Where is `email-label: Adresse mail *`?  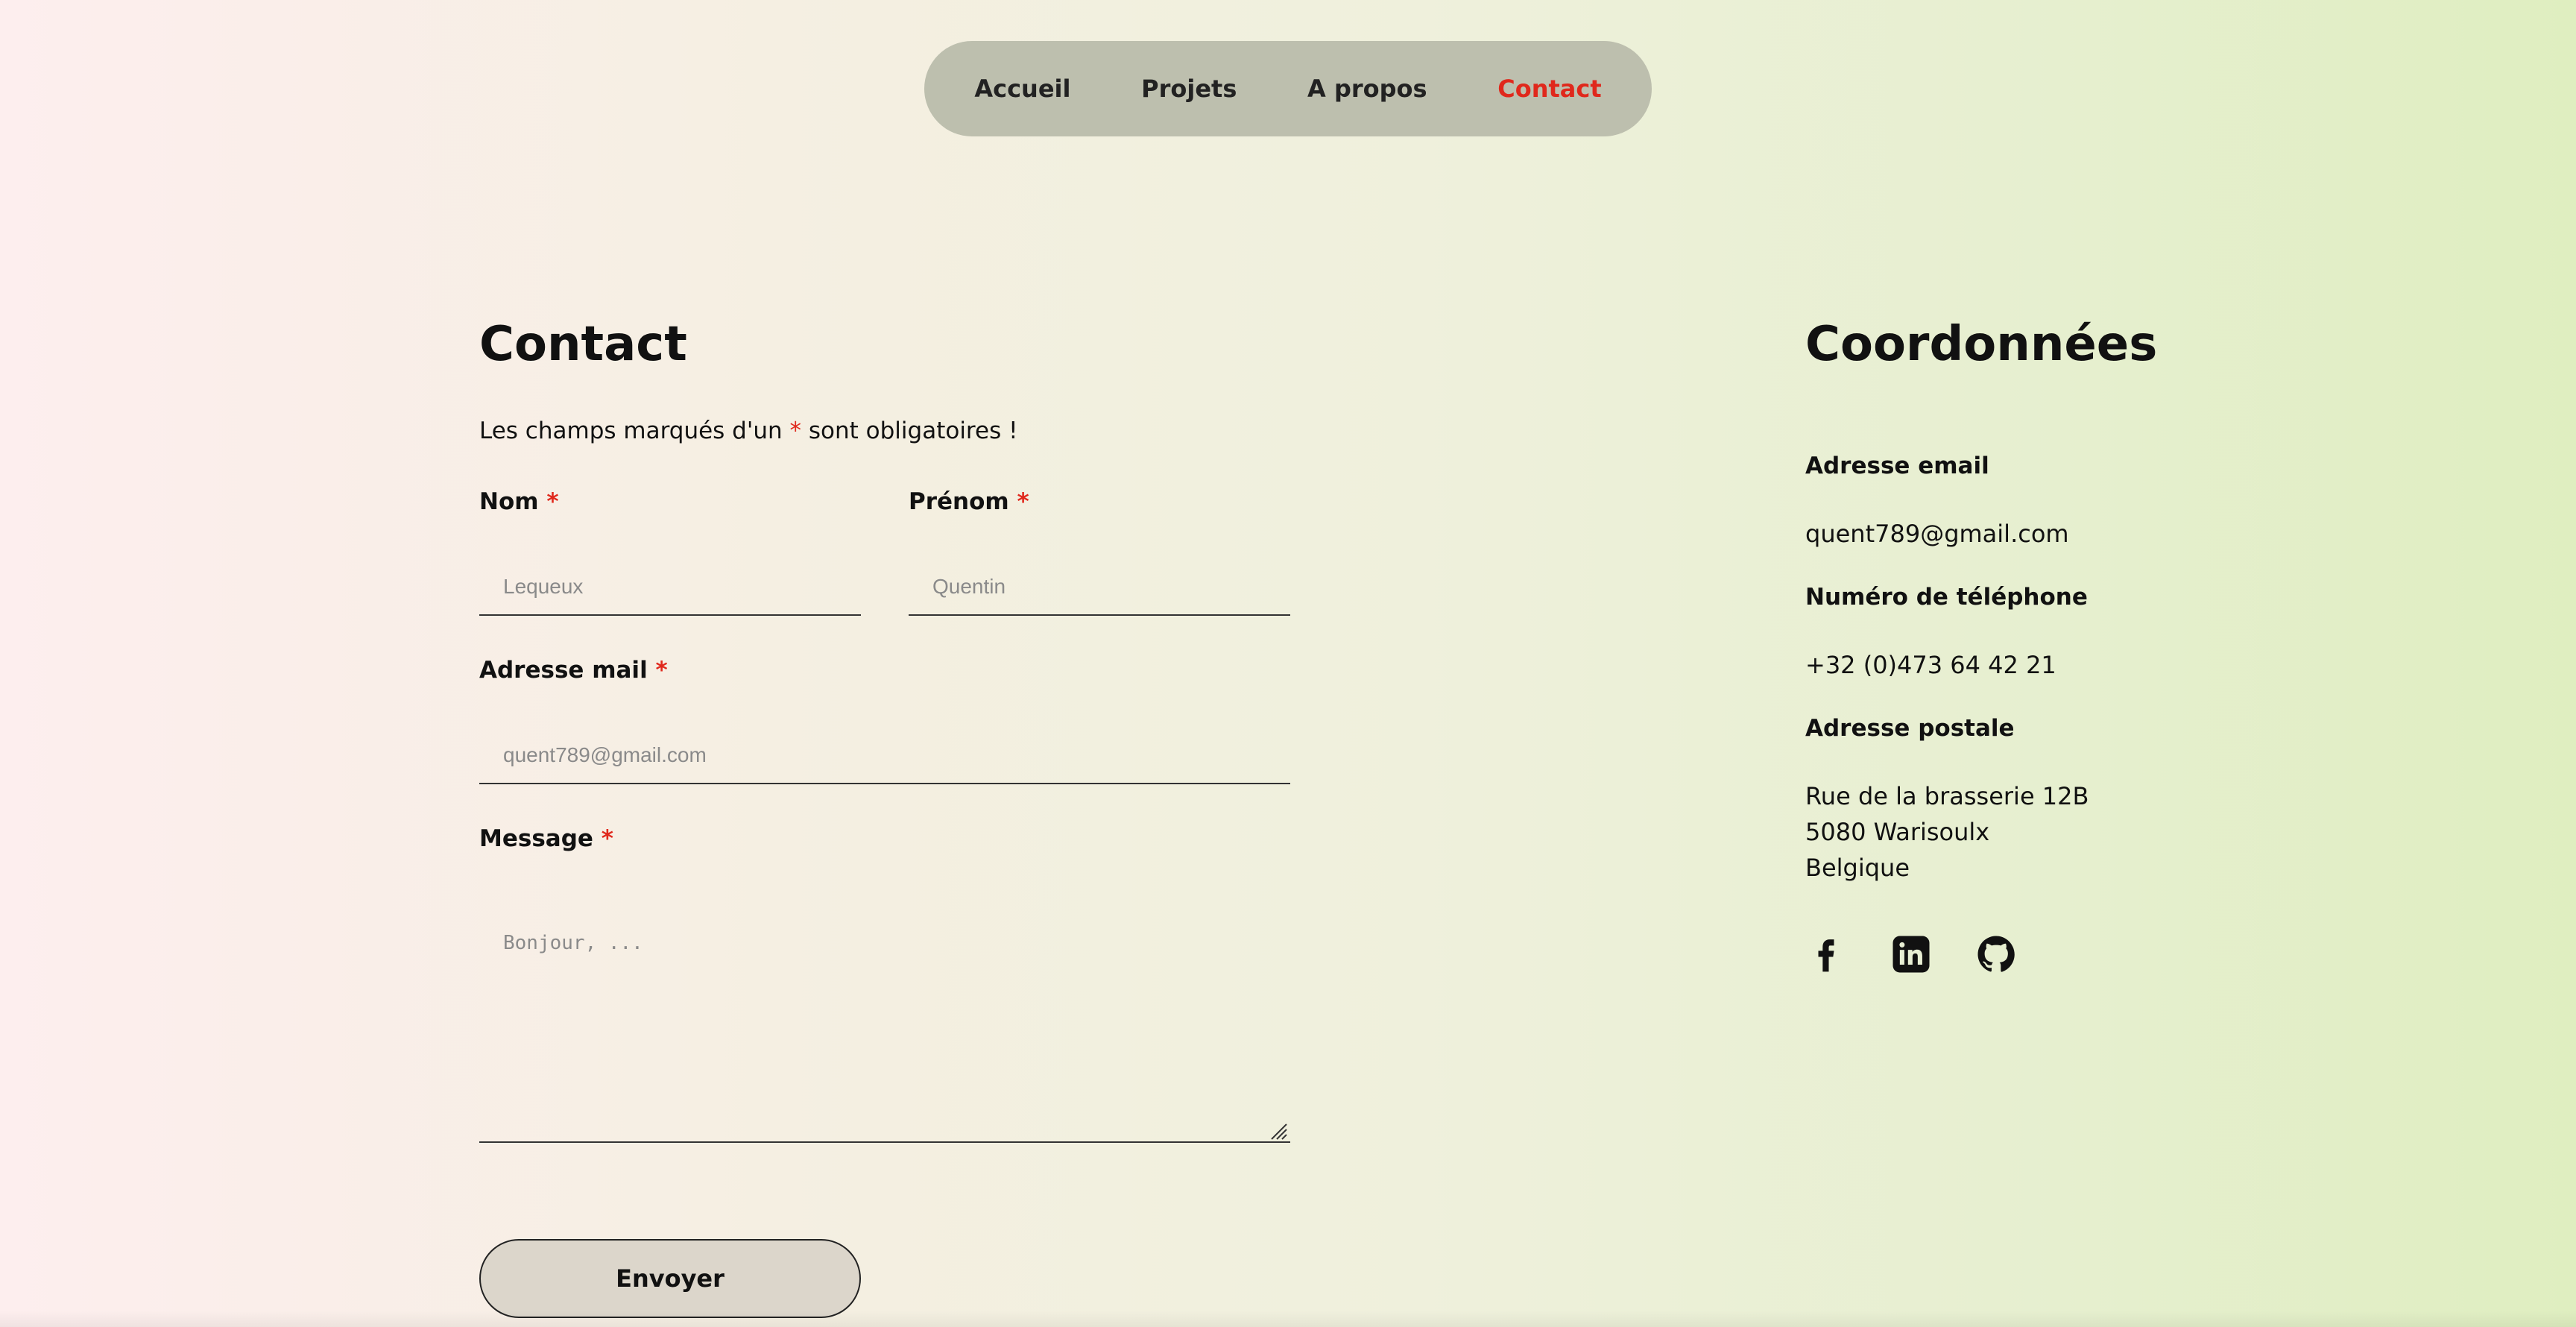 email-label: Adresse mail * is located at coordinates (574, 670).